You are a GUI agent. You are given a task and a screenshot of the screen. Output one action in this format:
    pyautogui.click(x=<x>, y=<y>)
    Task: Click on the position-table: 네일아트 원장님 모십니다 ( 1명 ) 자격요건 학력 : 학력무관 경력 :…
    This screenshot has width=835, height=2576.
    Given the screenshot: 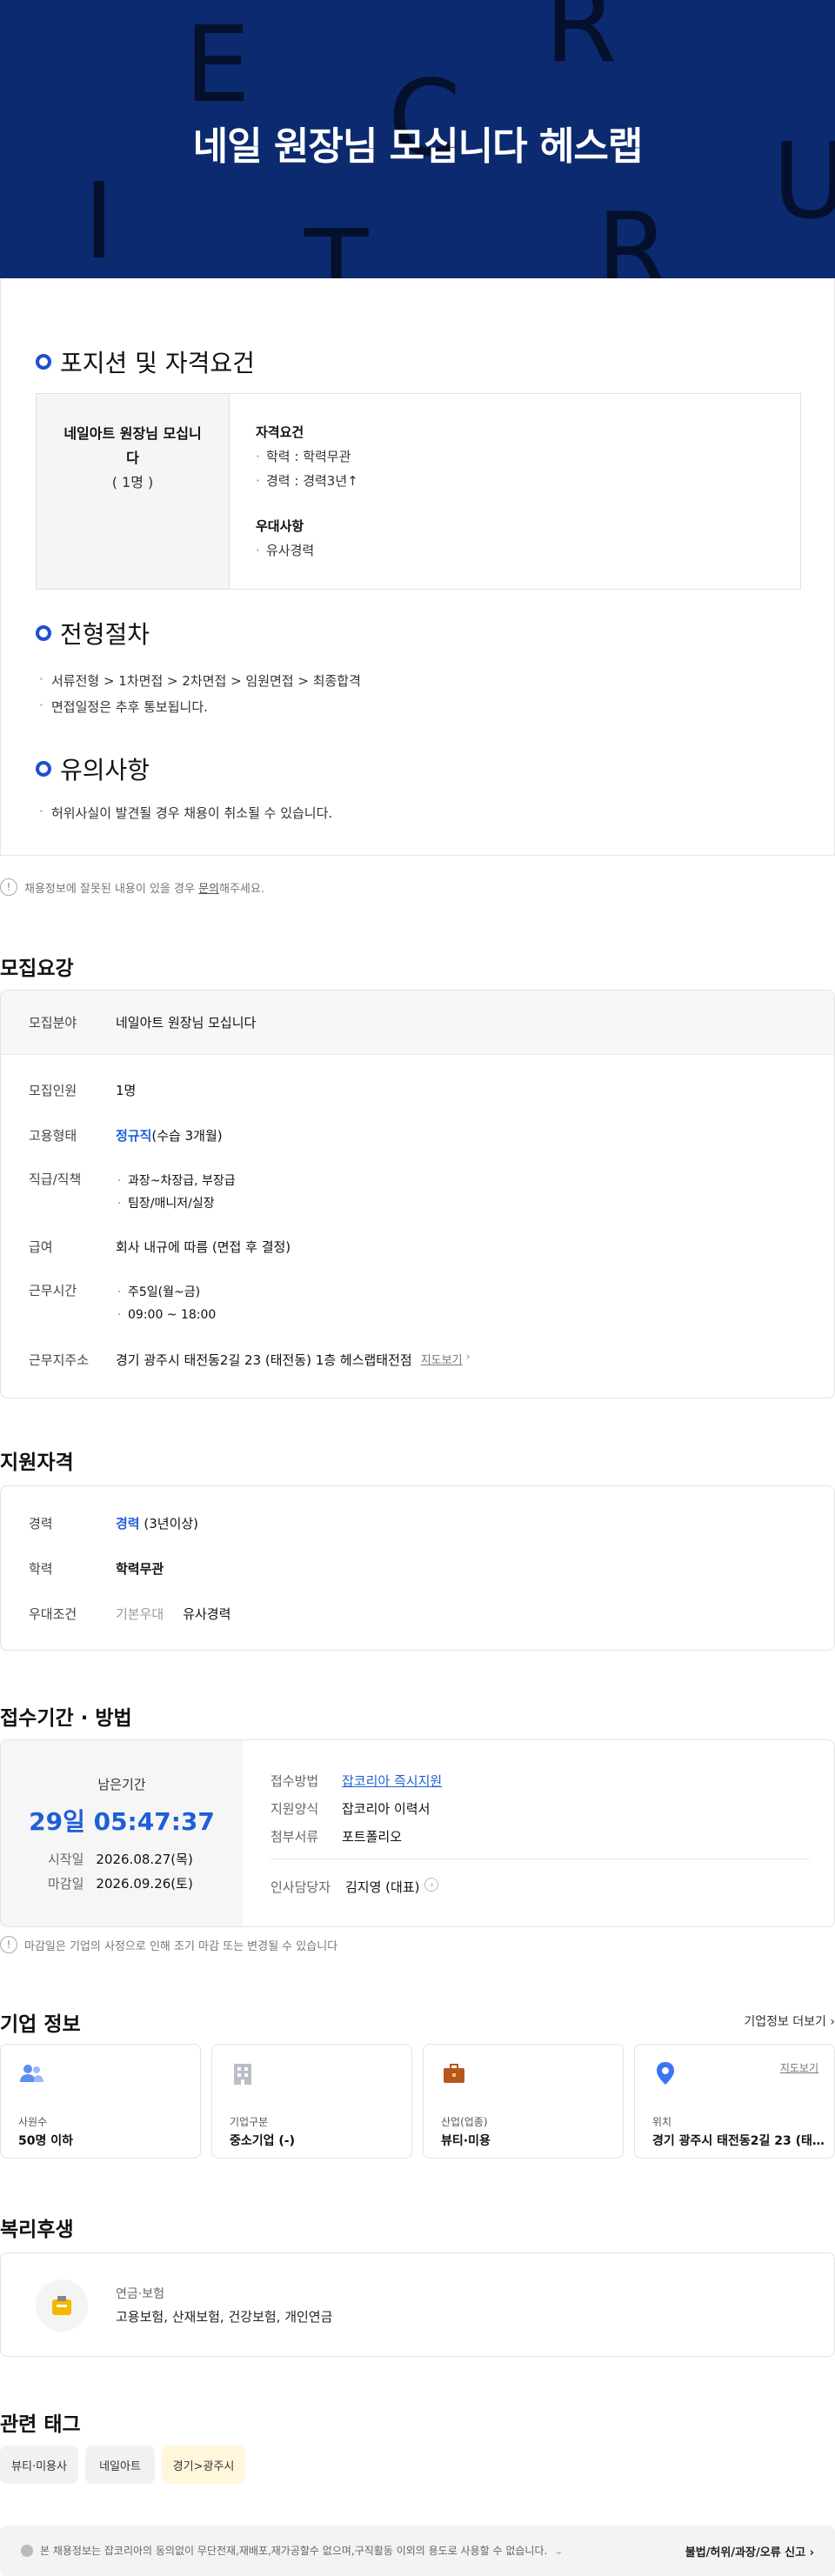 What is the action you would take?
    pyautogui.click(x=418, y=491)
    